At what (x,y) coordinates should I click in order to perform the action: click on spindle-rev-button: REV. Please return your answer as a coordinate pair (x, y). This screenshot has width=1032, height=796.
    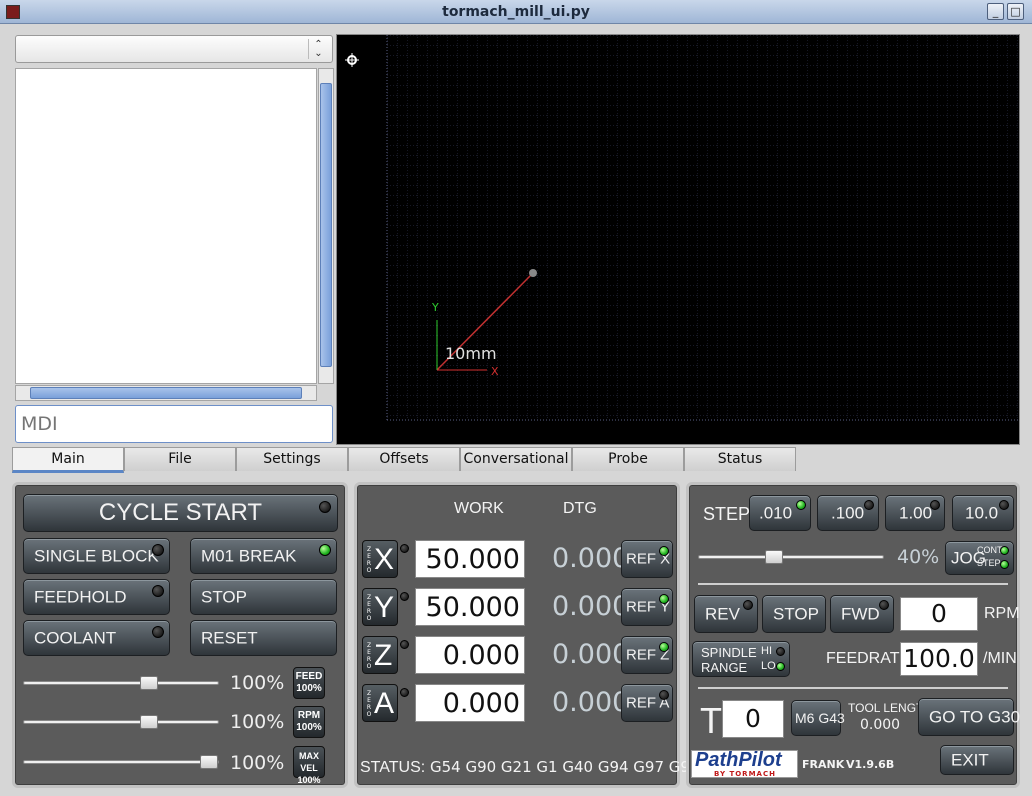
    Looking at the image, I should click on (726, 614).